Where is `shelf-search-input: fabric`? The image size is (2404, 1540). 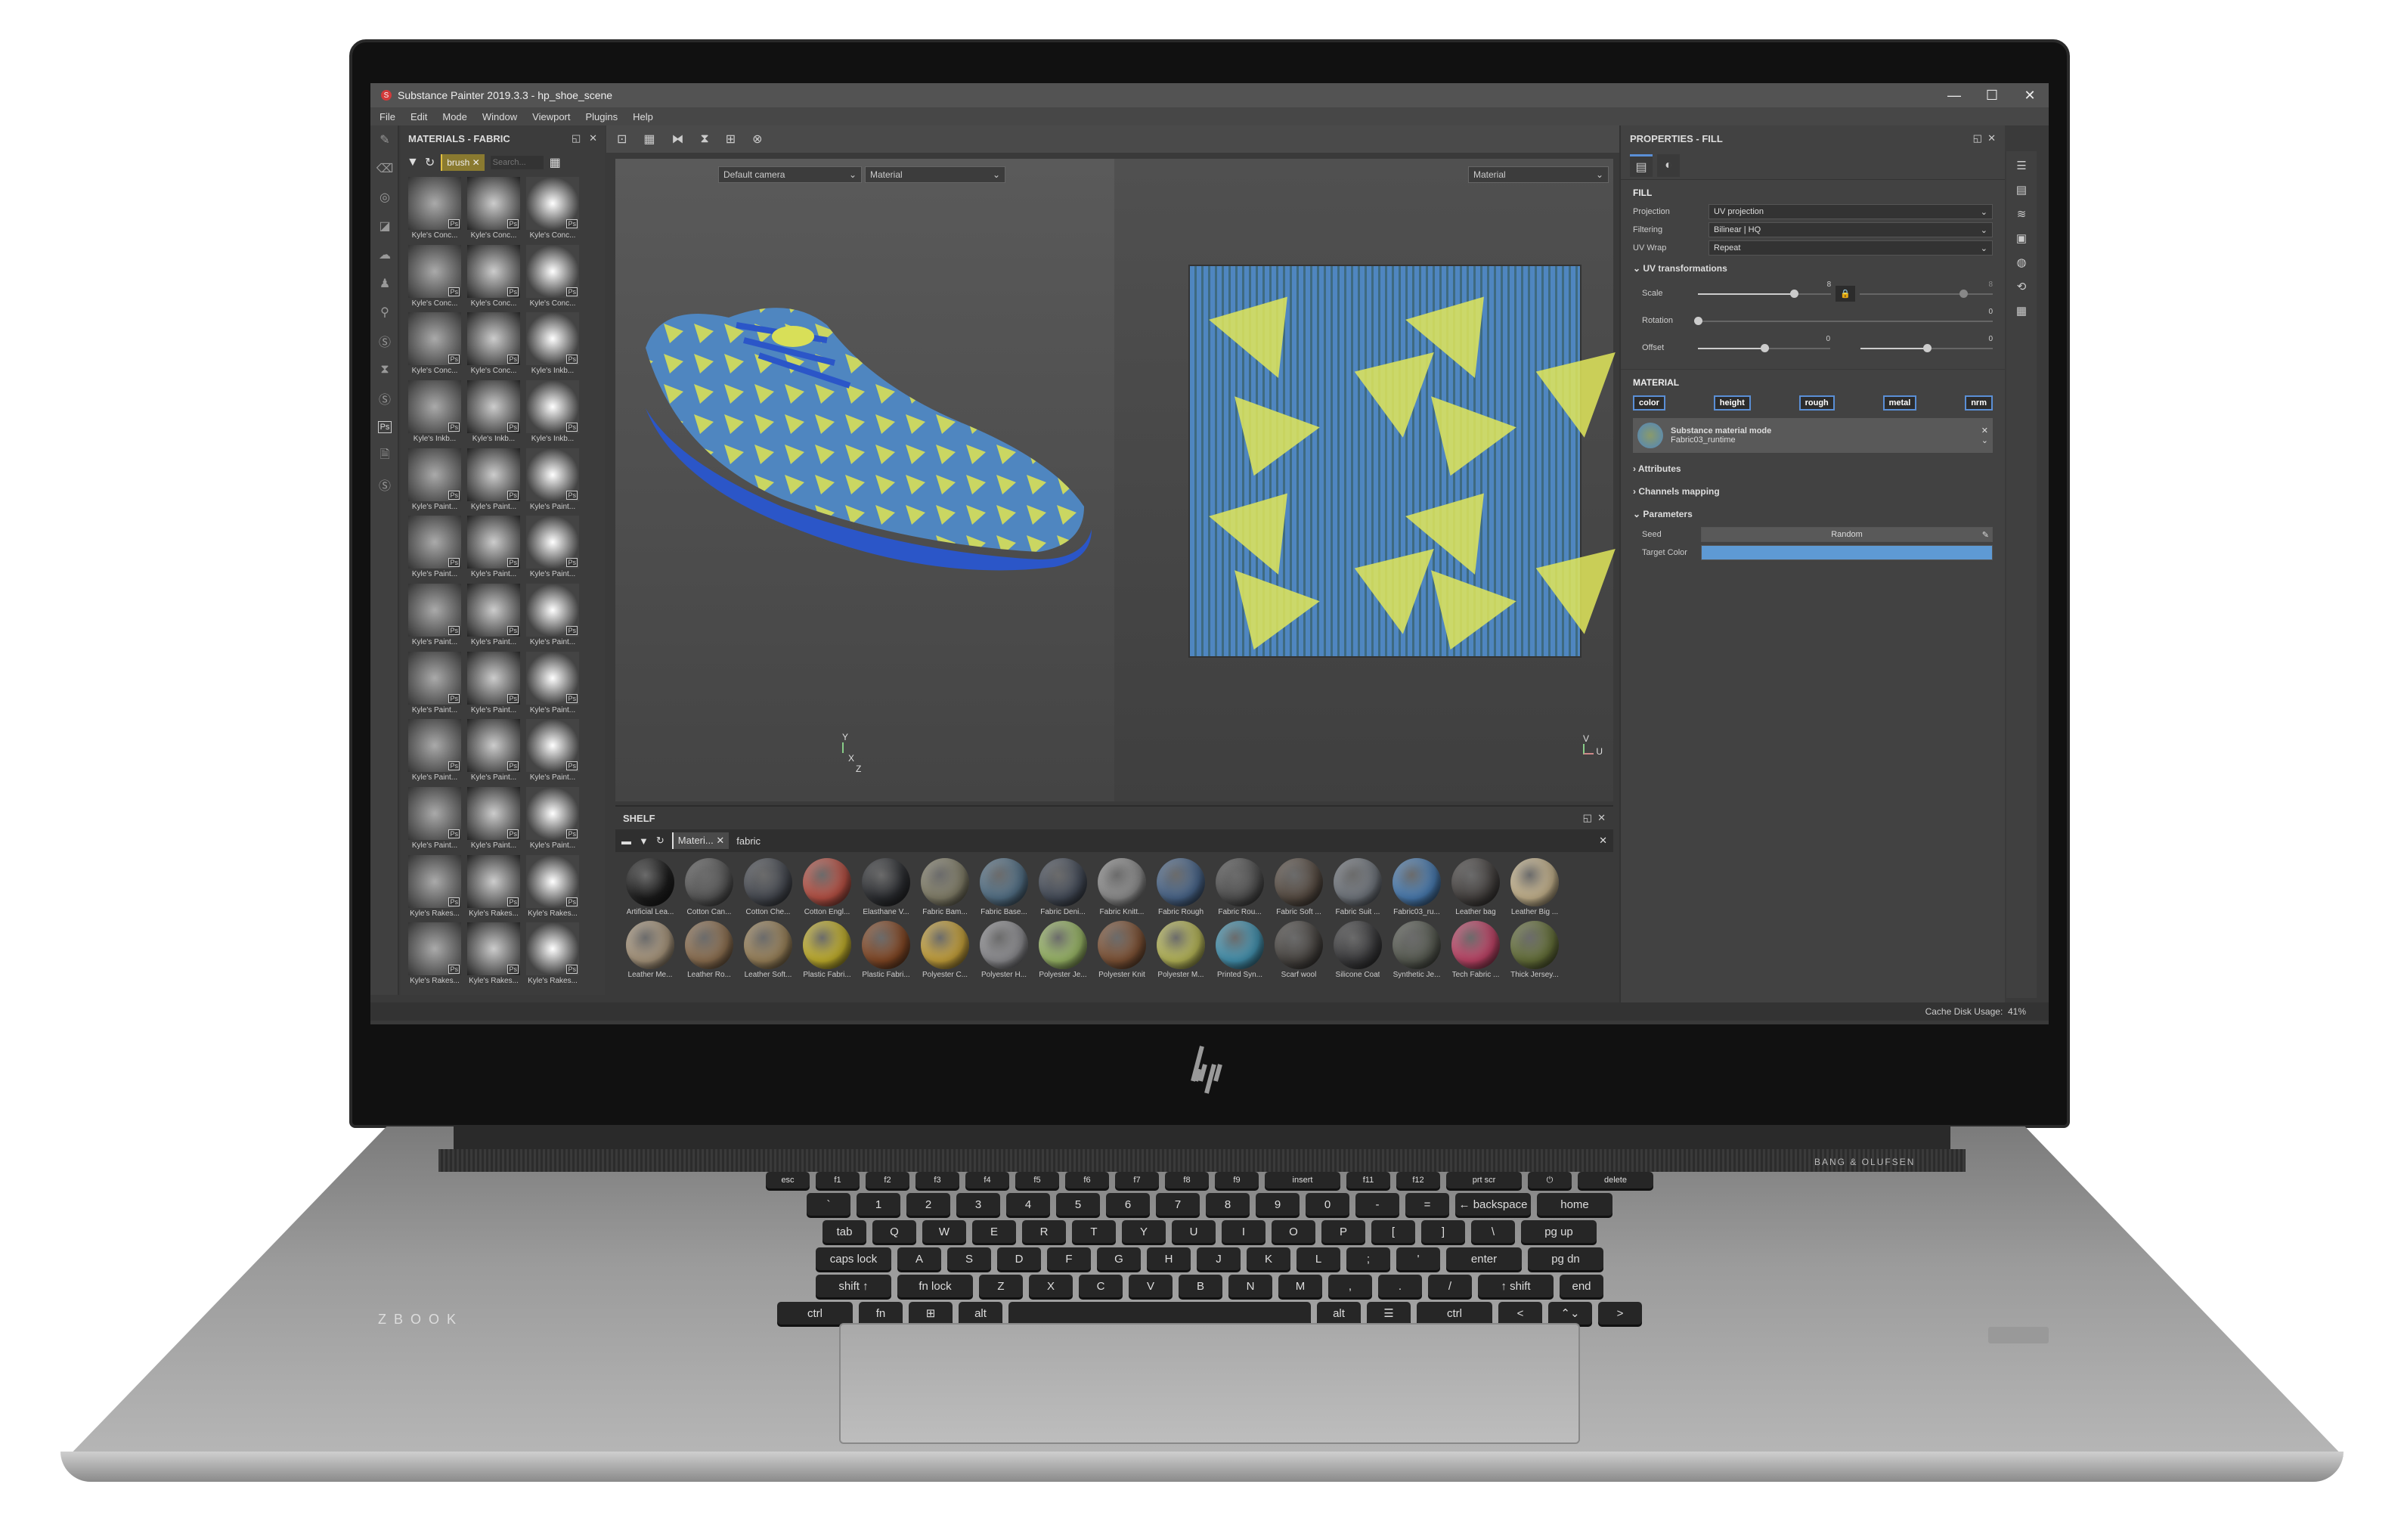
shelf-search-input: fabric is located at coordinates (1163, 841).